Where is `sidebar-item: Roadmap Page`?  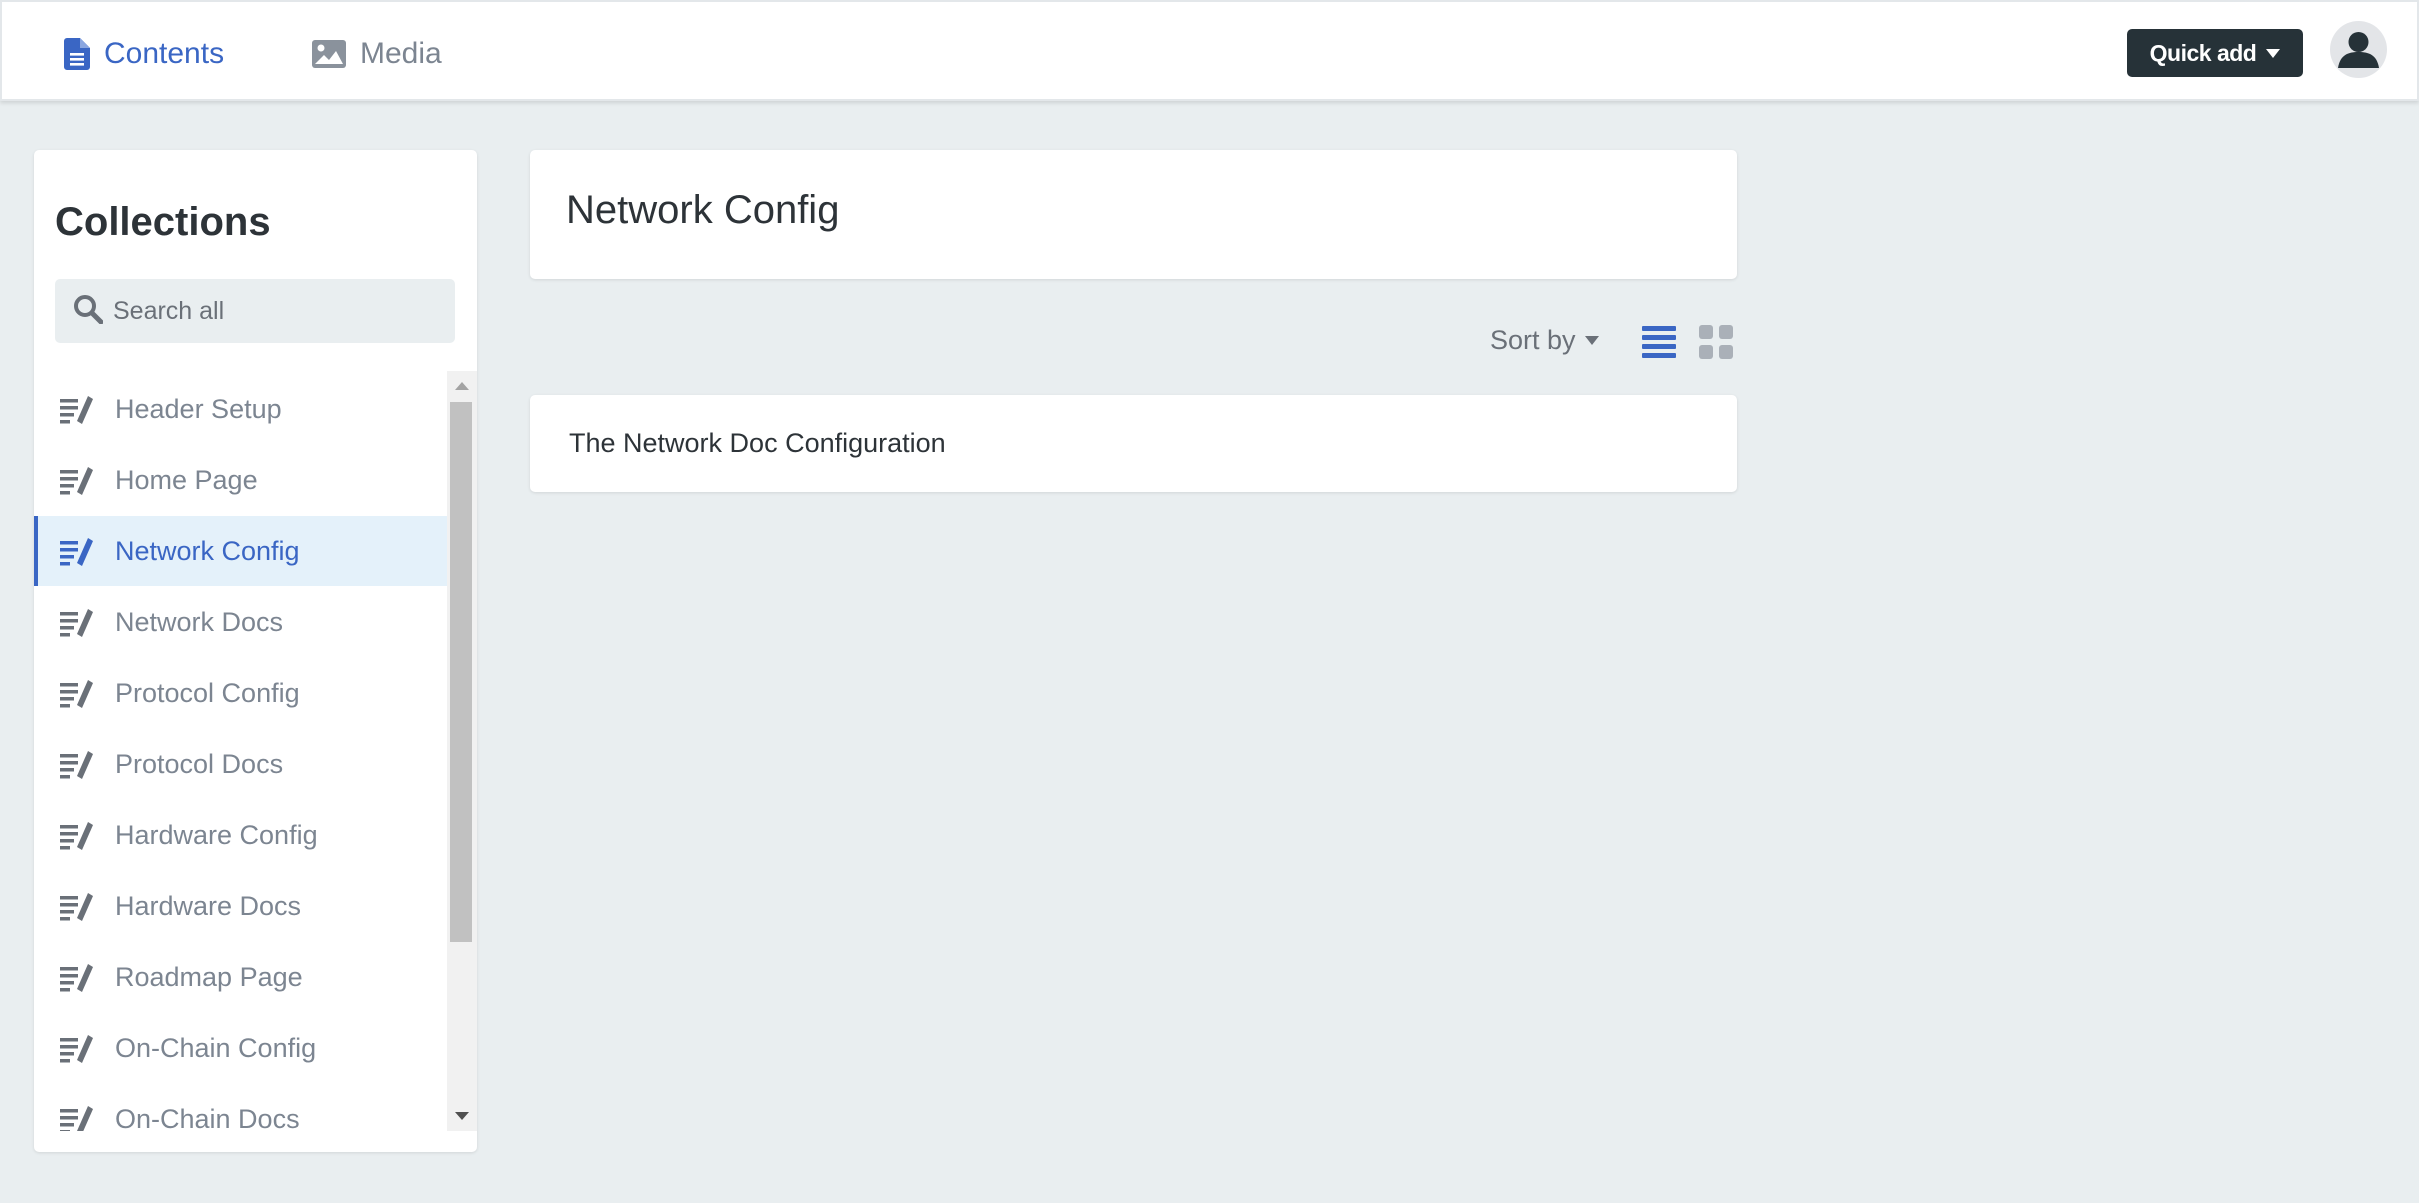
sidebar-item: Roadmap Page is located at coordinates (240, 977).